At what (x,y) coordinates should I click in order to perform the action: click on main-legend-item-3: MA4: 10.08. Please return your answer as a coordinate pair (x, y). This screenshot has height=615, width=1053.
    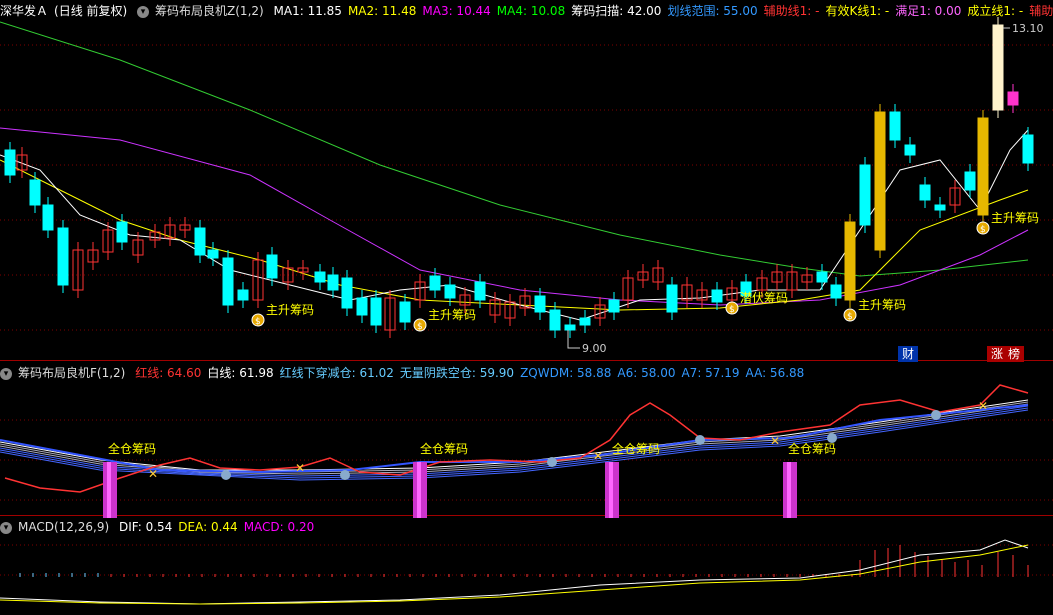
    Looking at the image, I should click on (531, 11).